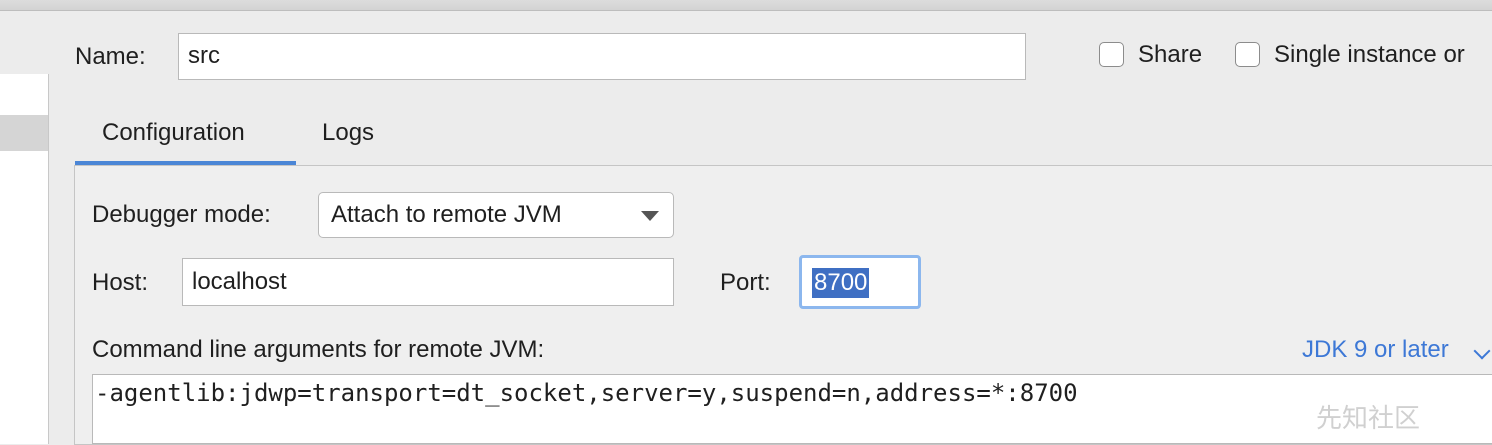  Describe the element at coordinates (348, 133) in the screenshot. I see `tab-logs: Logs` at that location.